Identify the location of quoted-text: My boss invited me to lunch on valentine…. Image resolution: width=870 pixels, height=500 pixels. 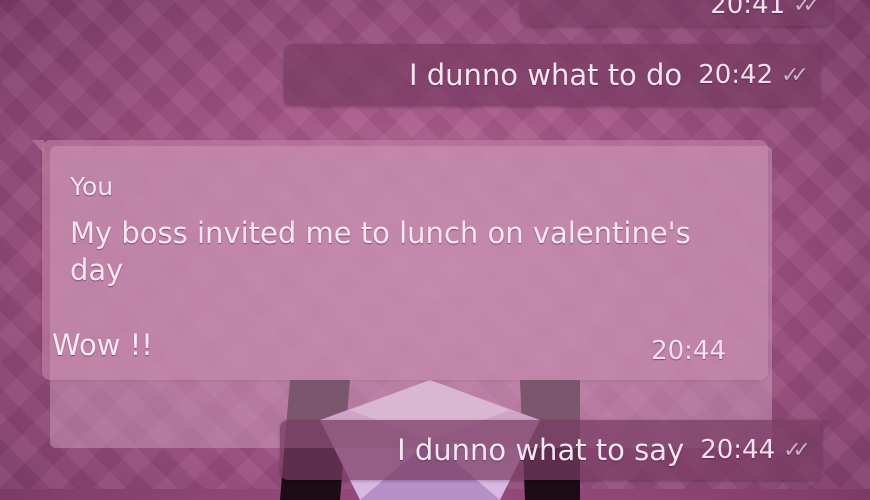
(380, 251).